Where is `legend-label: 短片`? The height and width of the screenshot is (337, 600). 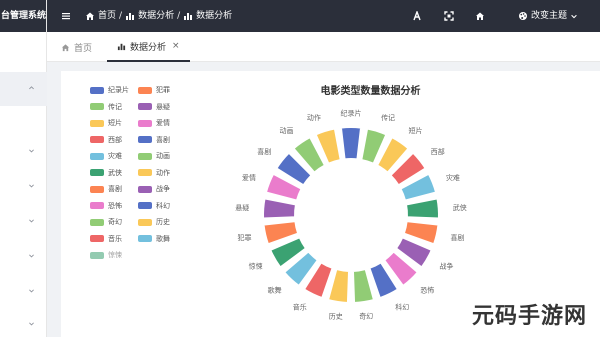
legend-label: 短片 is located at coordinates (115, 123).